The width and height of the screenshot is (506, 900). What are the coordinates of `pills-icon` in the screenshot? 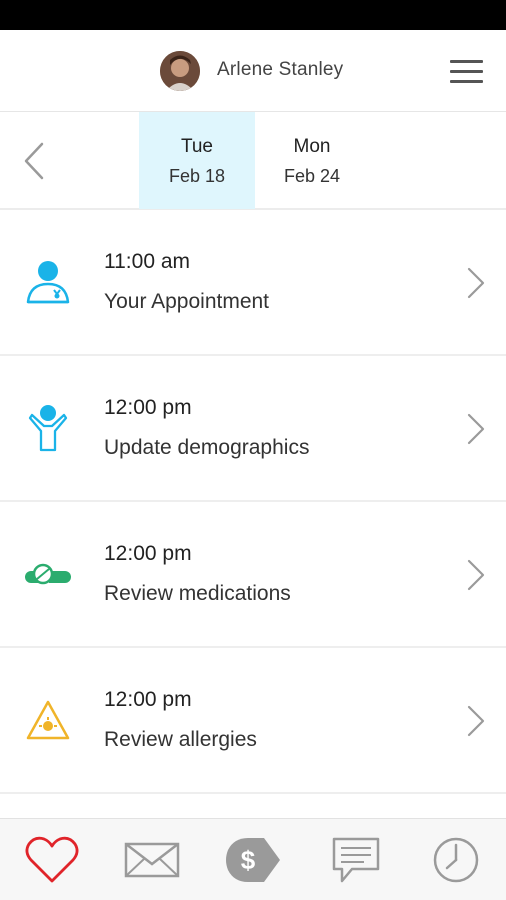 It's located at (48, 575).